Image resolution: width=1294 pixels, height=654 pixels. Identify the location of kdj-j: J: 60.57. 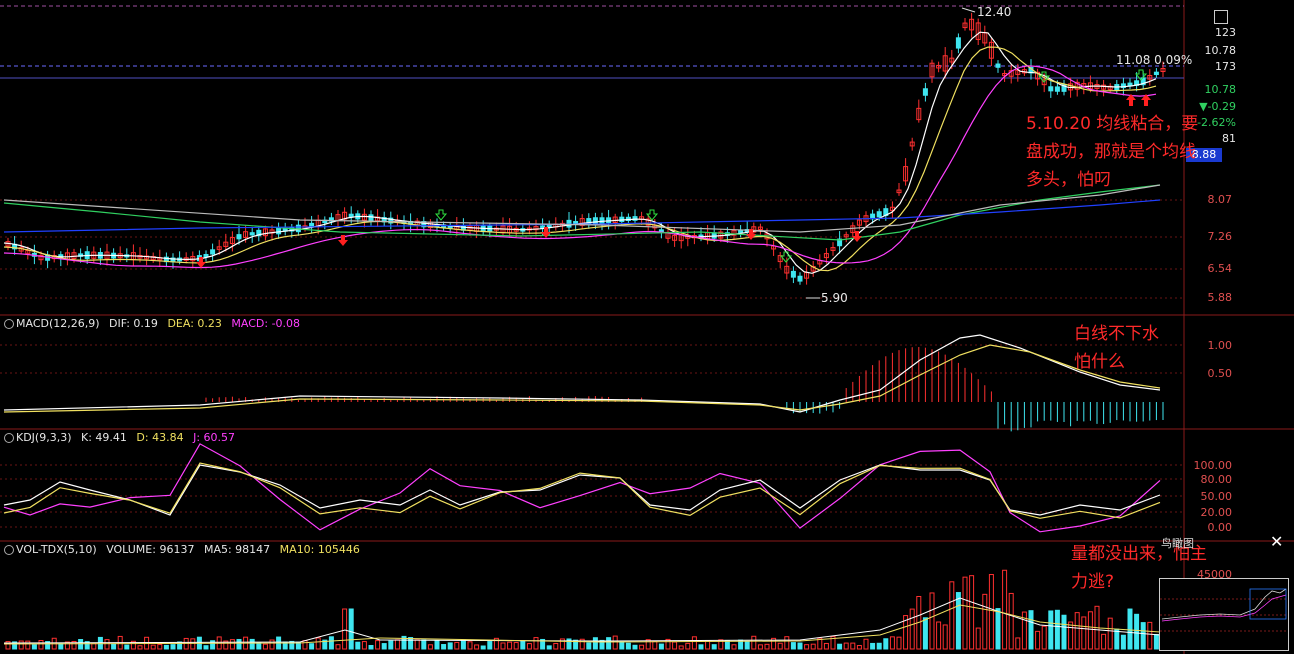
(214, 437).